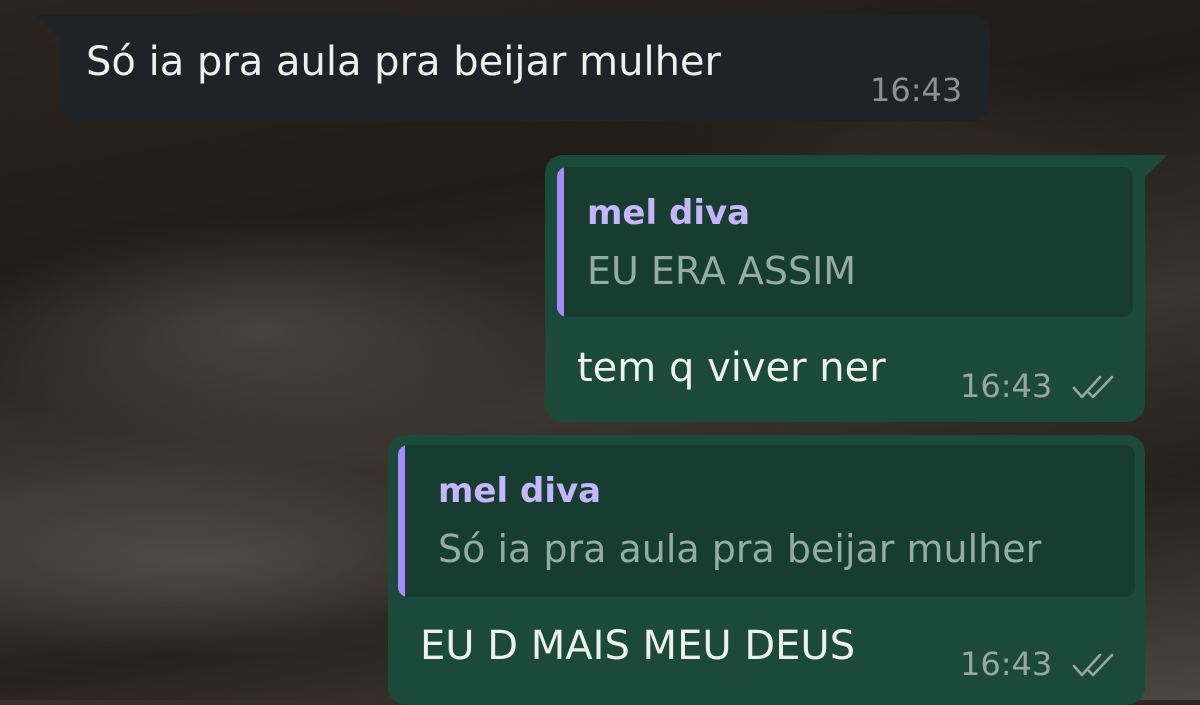 Image resolution: width=1200 pixels, height=705 pixels. I want to click on quote-text: EU ERA ASSIM, so click(722, 271).